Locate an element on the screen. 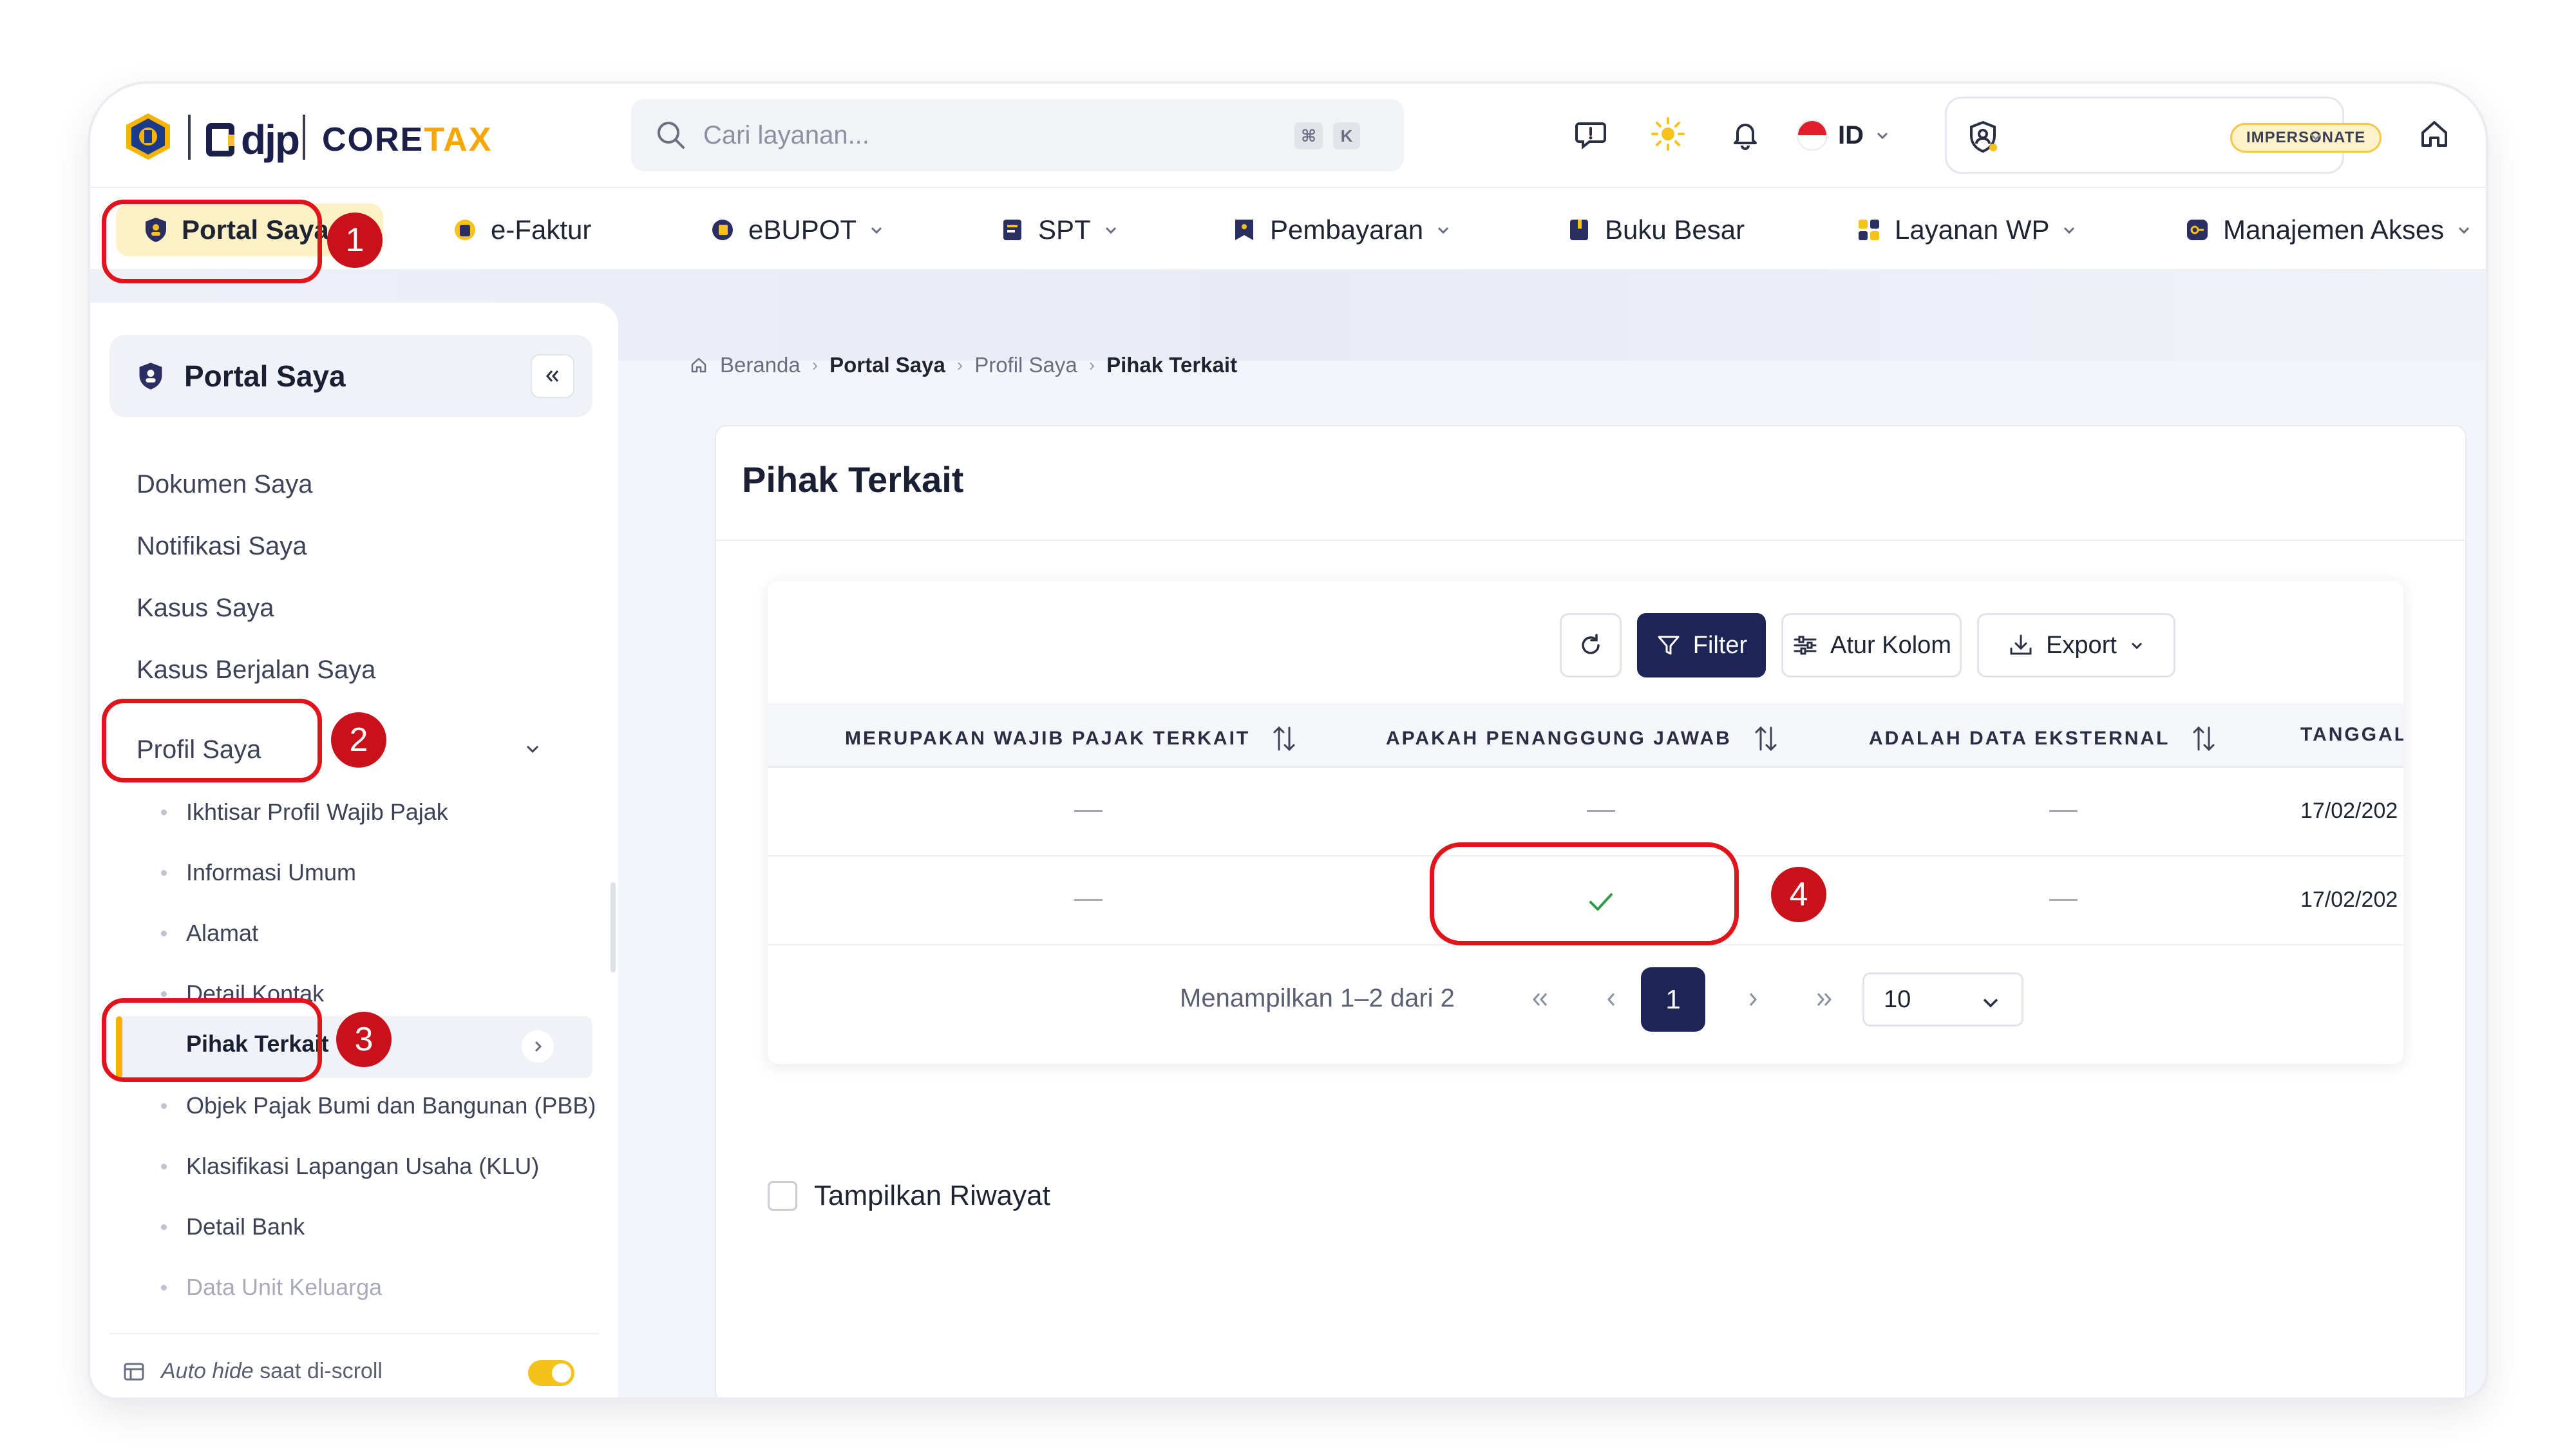 The width and height of the screenshot is (2576, 1449). page-button-current: 1 is located at coordinates (1673, 1000).